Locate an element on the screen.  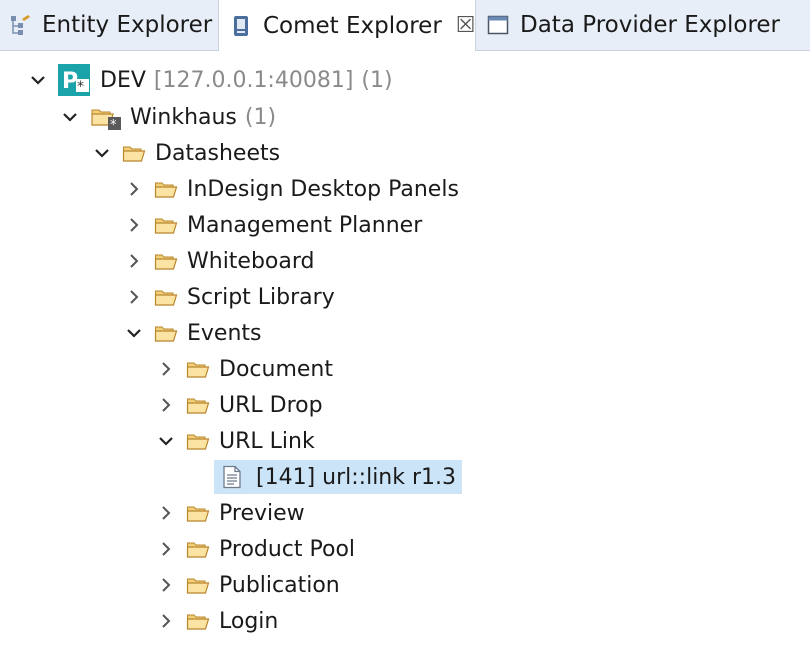
folder-label: Events is located at coordinates (224, 333).